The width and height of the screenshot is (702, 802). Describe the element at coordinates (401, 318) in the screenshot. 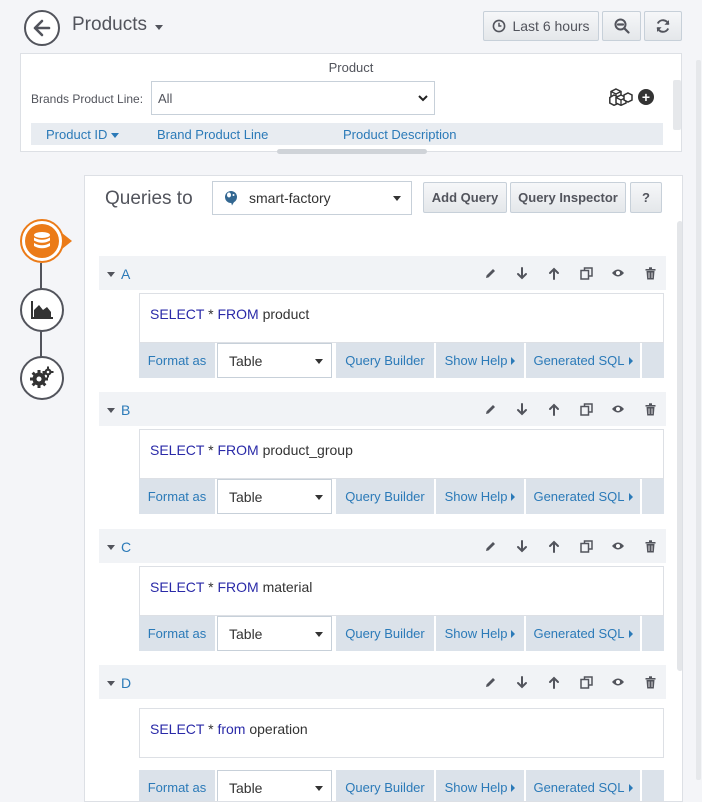

I see `sql-editor: SELECT * FROM product` at that location.